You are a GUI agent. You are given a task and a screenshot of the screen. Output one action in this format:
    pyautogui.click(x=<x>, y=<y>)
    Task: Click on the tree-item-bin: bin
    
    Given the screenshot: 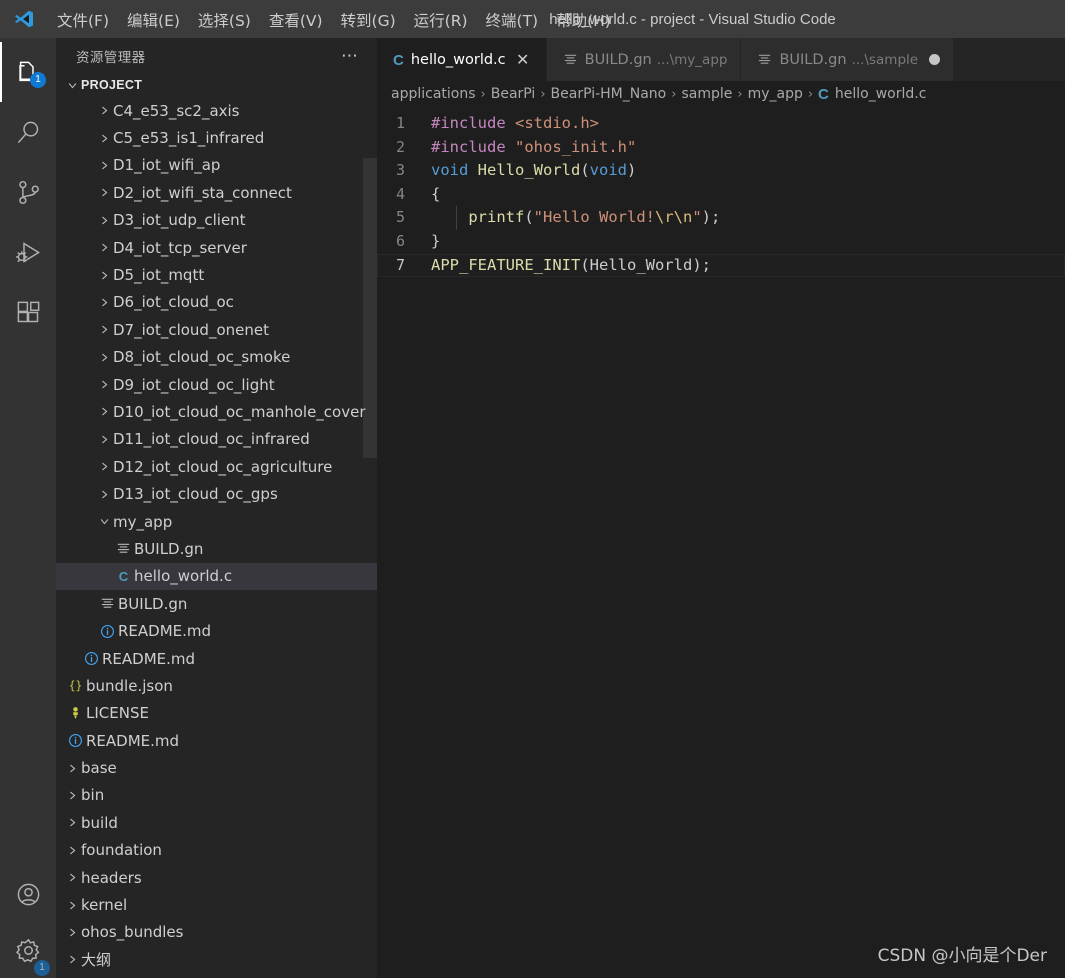 What is the action you would take?
    pyautogui.click(x=216, y=795)
    